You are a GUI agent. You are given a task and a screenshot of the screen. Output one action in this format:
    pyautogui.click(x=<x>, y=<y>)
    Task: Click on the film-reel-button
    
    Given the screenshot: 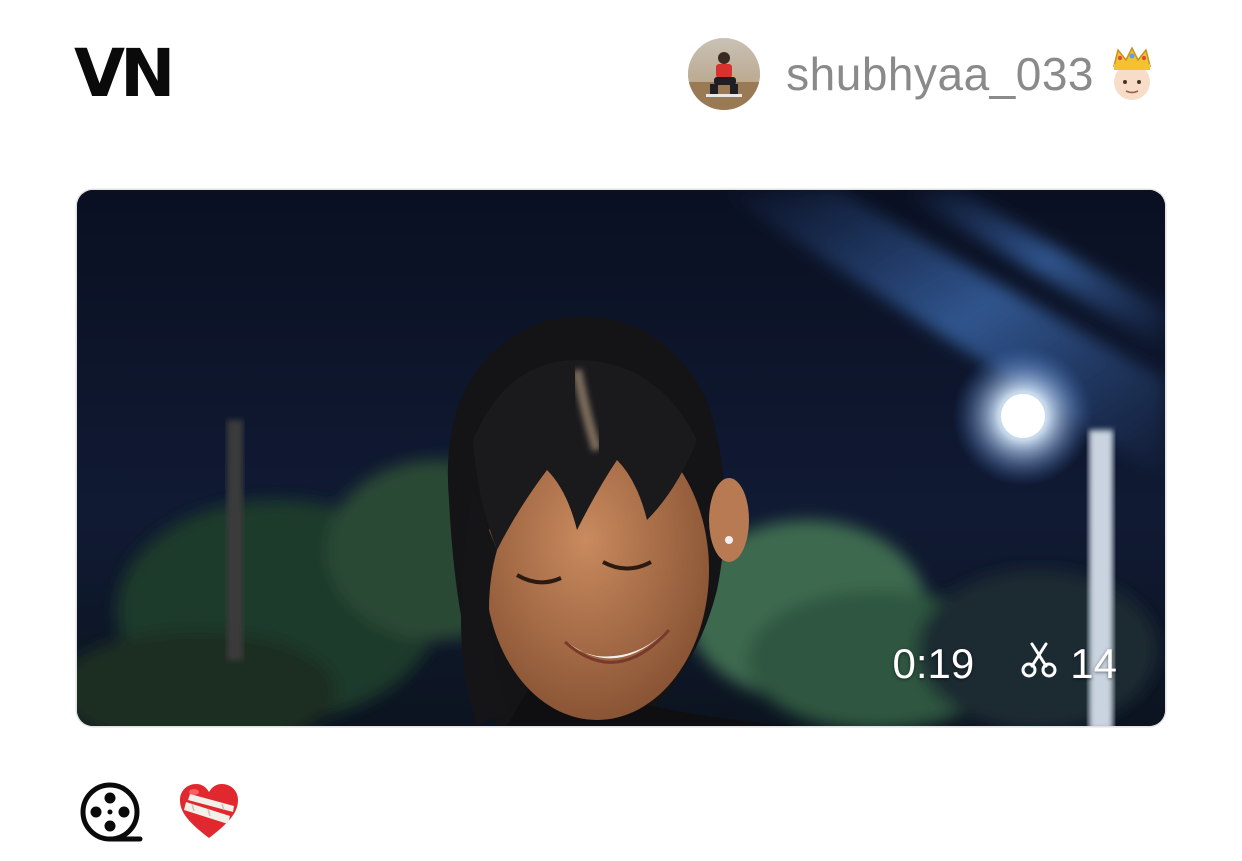 What is the action you would take?
    pyautogui.click(x=112, y=814)
    